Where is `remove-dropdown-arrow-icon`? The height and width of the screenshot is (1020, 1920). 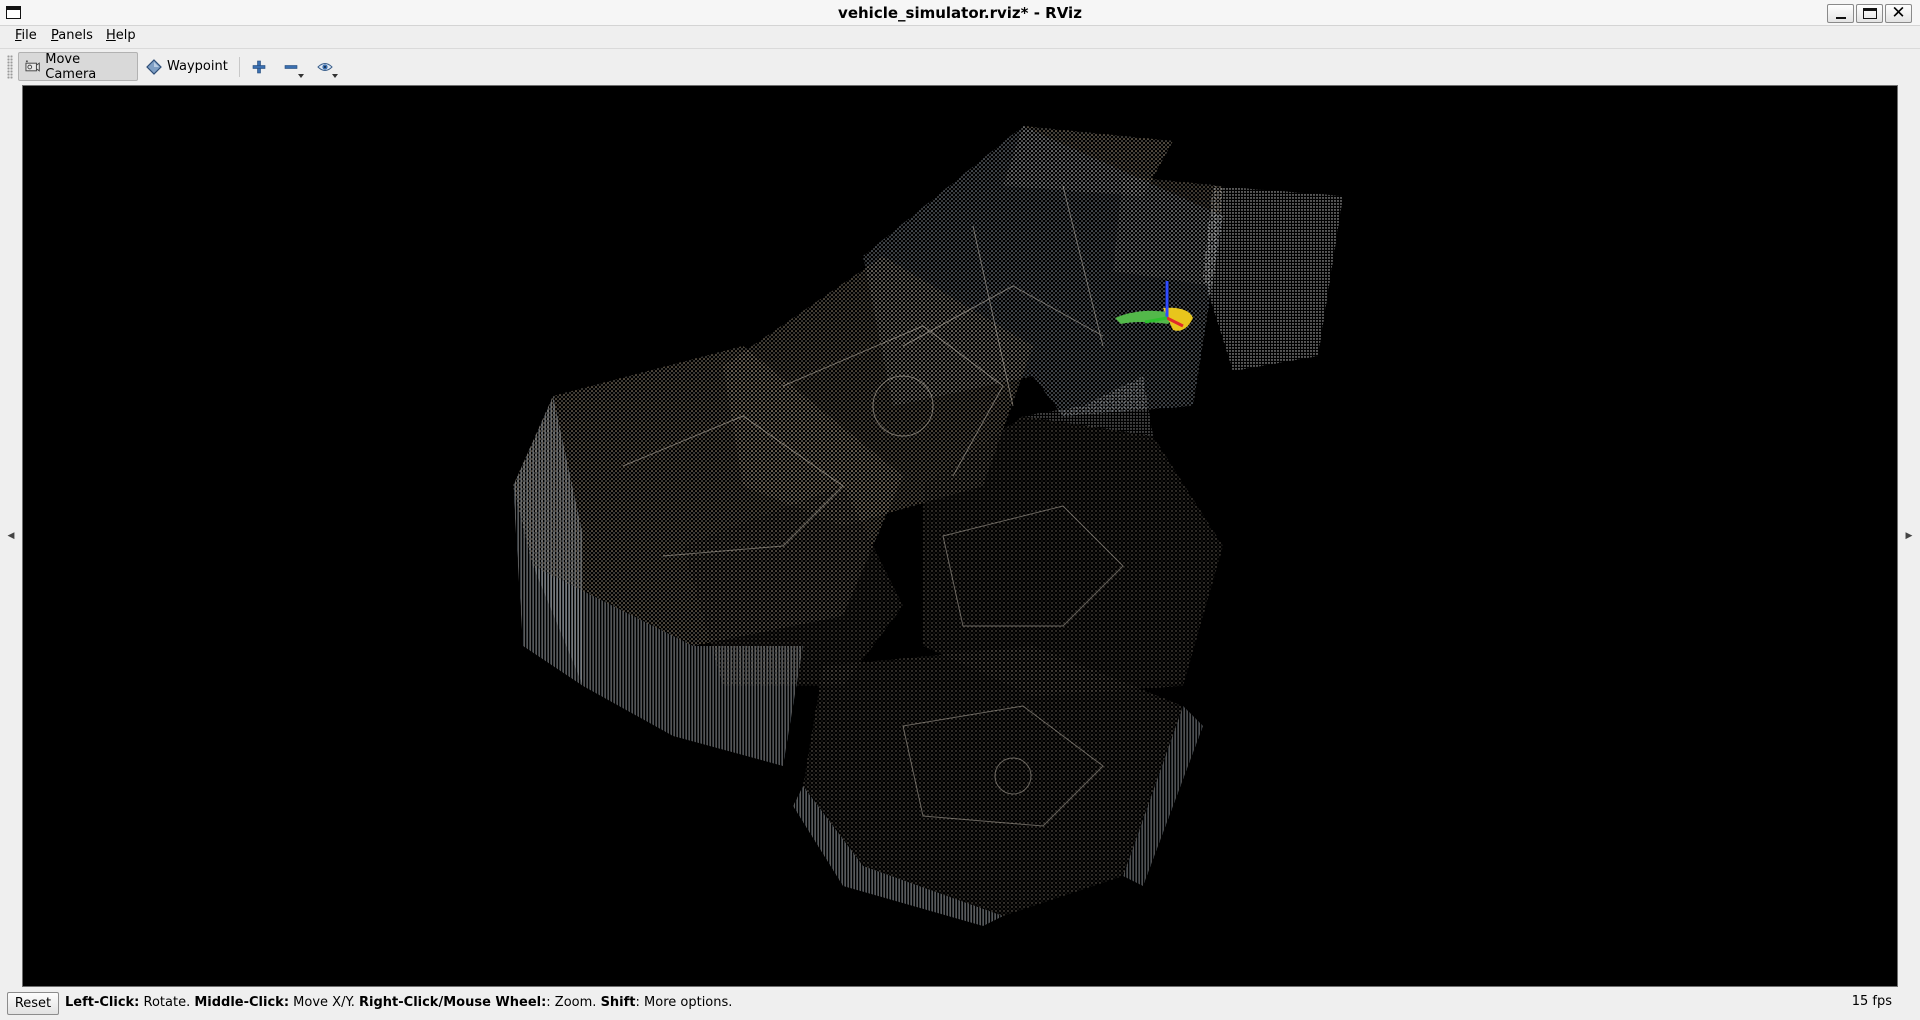
remove-dropdown-arrow-icon is located at coordinates (301, 76).